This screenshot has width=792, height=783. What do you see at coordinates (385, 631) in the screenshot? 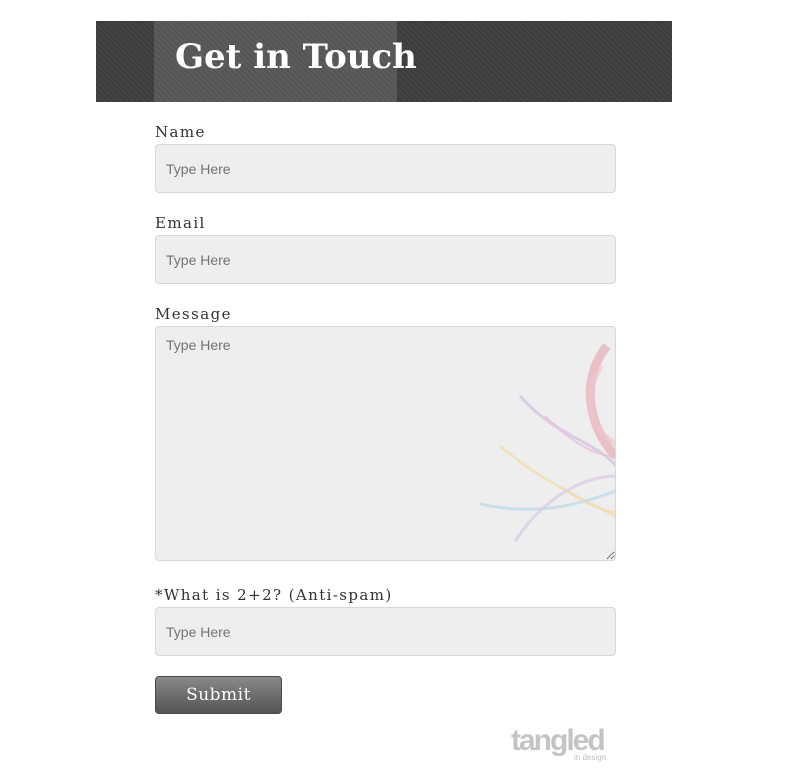
I see `antispam-input` at bounding box center [385, 631].